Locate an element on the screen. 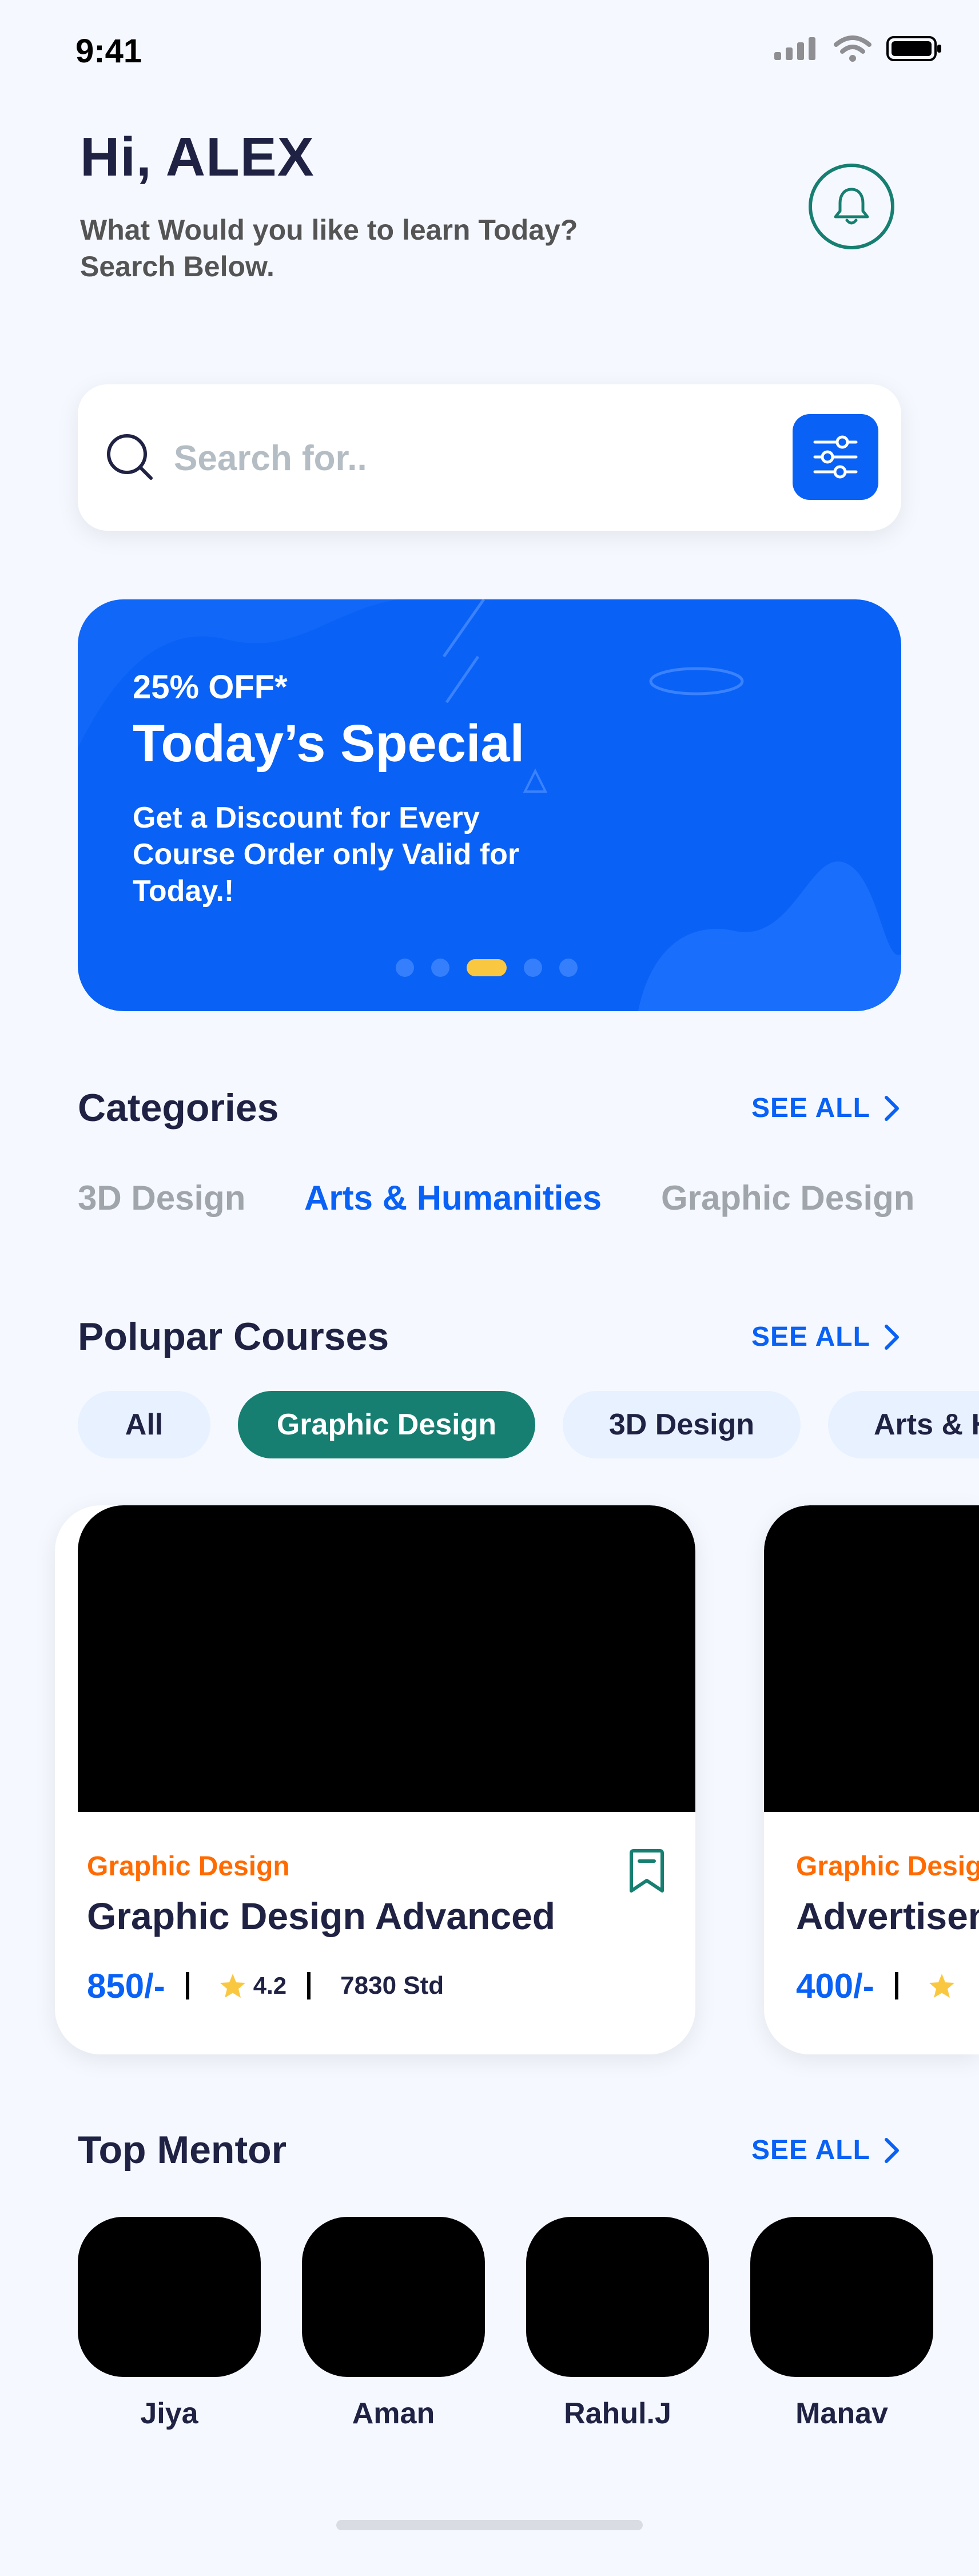 This screenshot has height=2576, width=979. rating-value: 4.2 is located at coordinates (270, 1985).